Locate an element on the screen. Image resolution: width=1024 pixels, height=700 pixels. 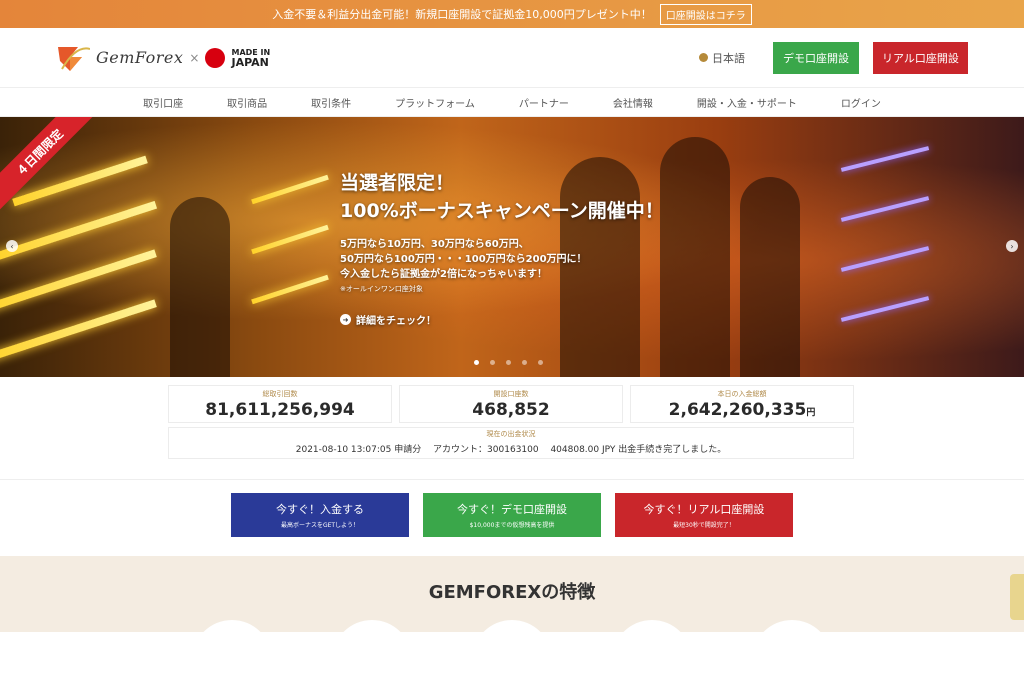
deposit-label: 本日の入金総額 is located at coordinates (742, 394).